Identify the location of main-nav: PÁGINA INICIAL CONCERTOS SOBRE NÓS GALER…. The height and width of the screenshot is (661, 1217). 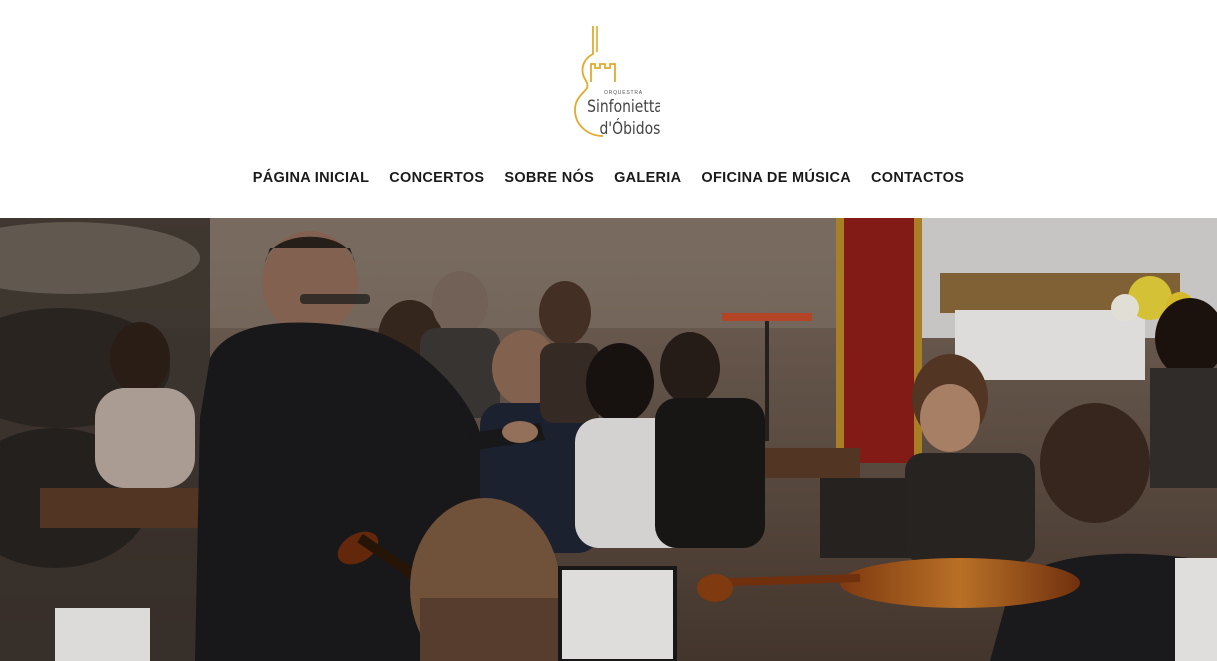
(608, 178).